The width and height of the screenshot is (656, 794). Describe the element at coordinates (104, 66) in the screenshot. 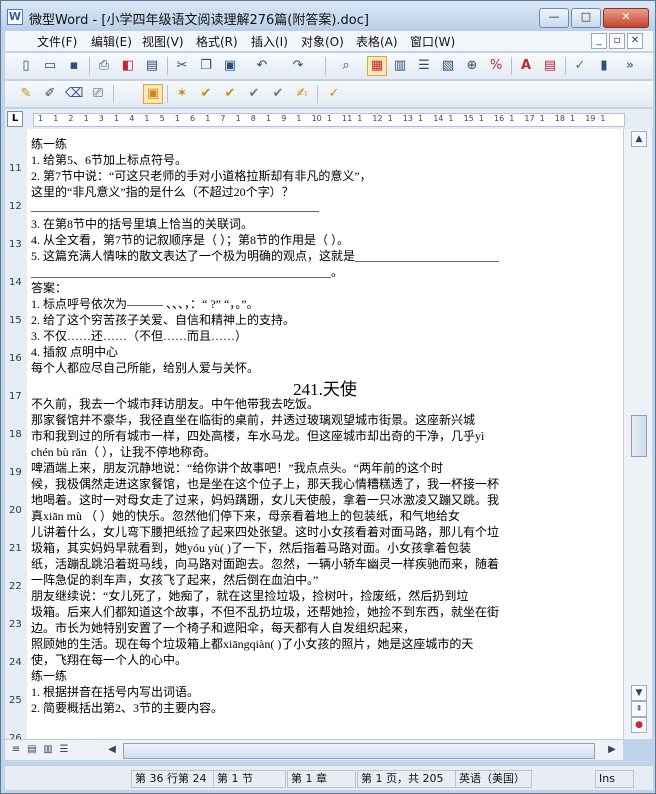

I see `print-icon: ⎙` at that location.